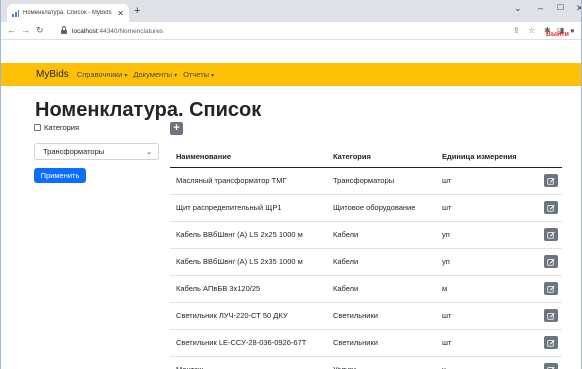  What do you see at coordinates (137, 11) in the screenshot?
I see `new-tab-button: +` at bounding box center [137, 11].